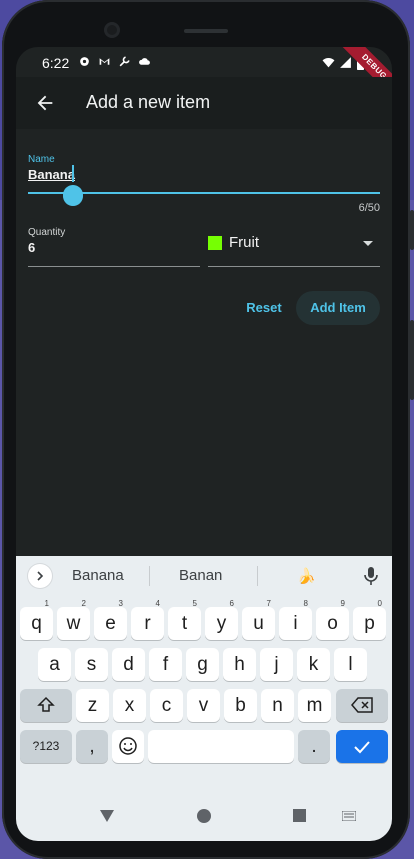 The height and width of the screenshot is (859, 414). I want to click on quantity-label: Quantity, so click(47, 232).